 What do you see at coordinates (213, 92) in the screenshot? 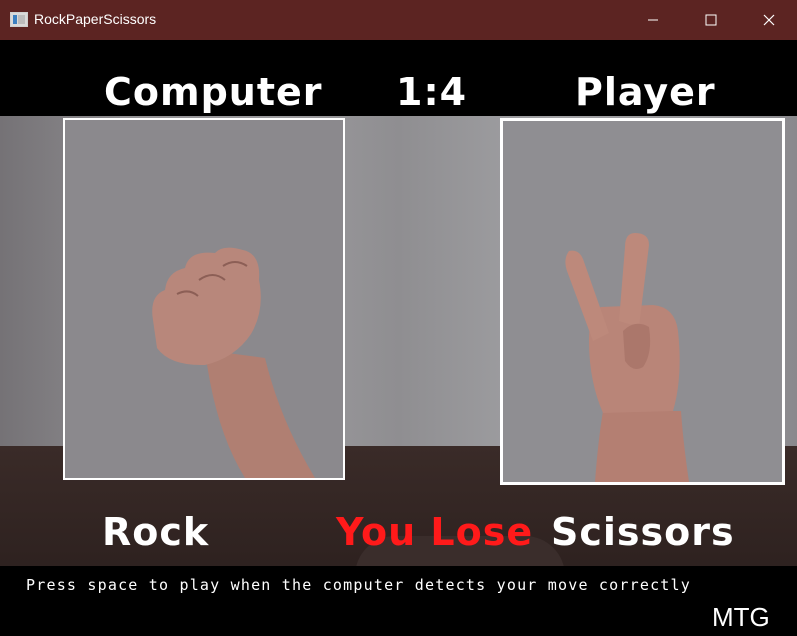
I see `computer-label: Computer` at bounding box center [213, 92].